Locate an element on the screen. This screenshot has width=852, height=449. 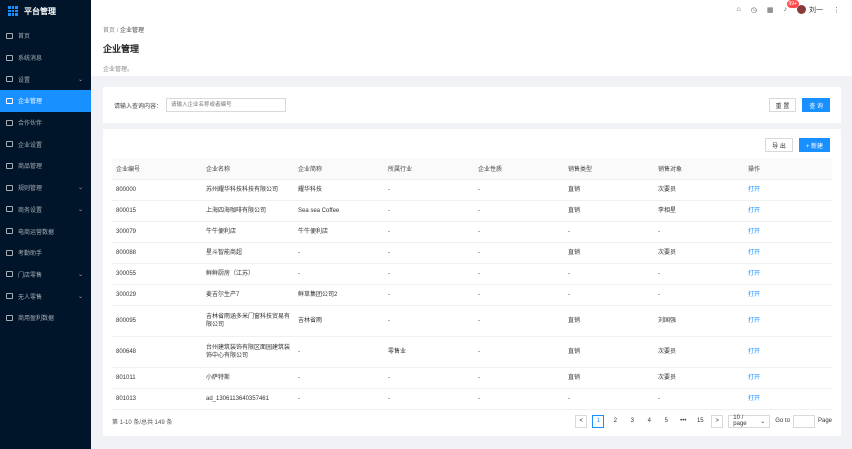
pagination-total: 第 1-10 条/总共 149 条 is located at coordinates (142, 422).